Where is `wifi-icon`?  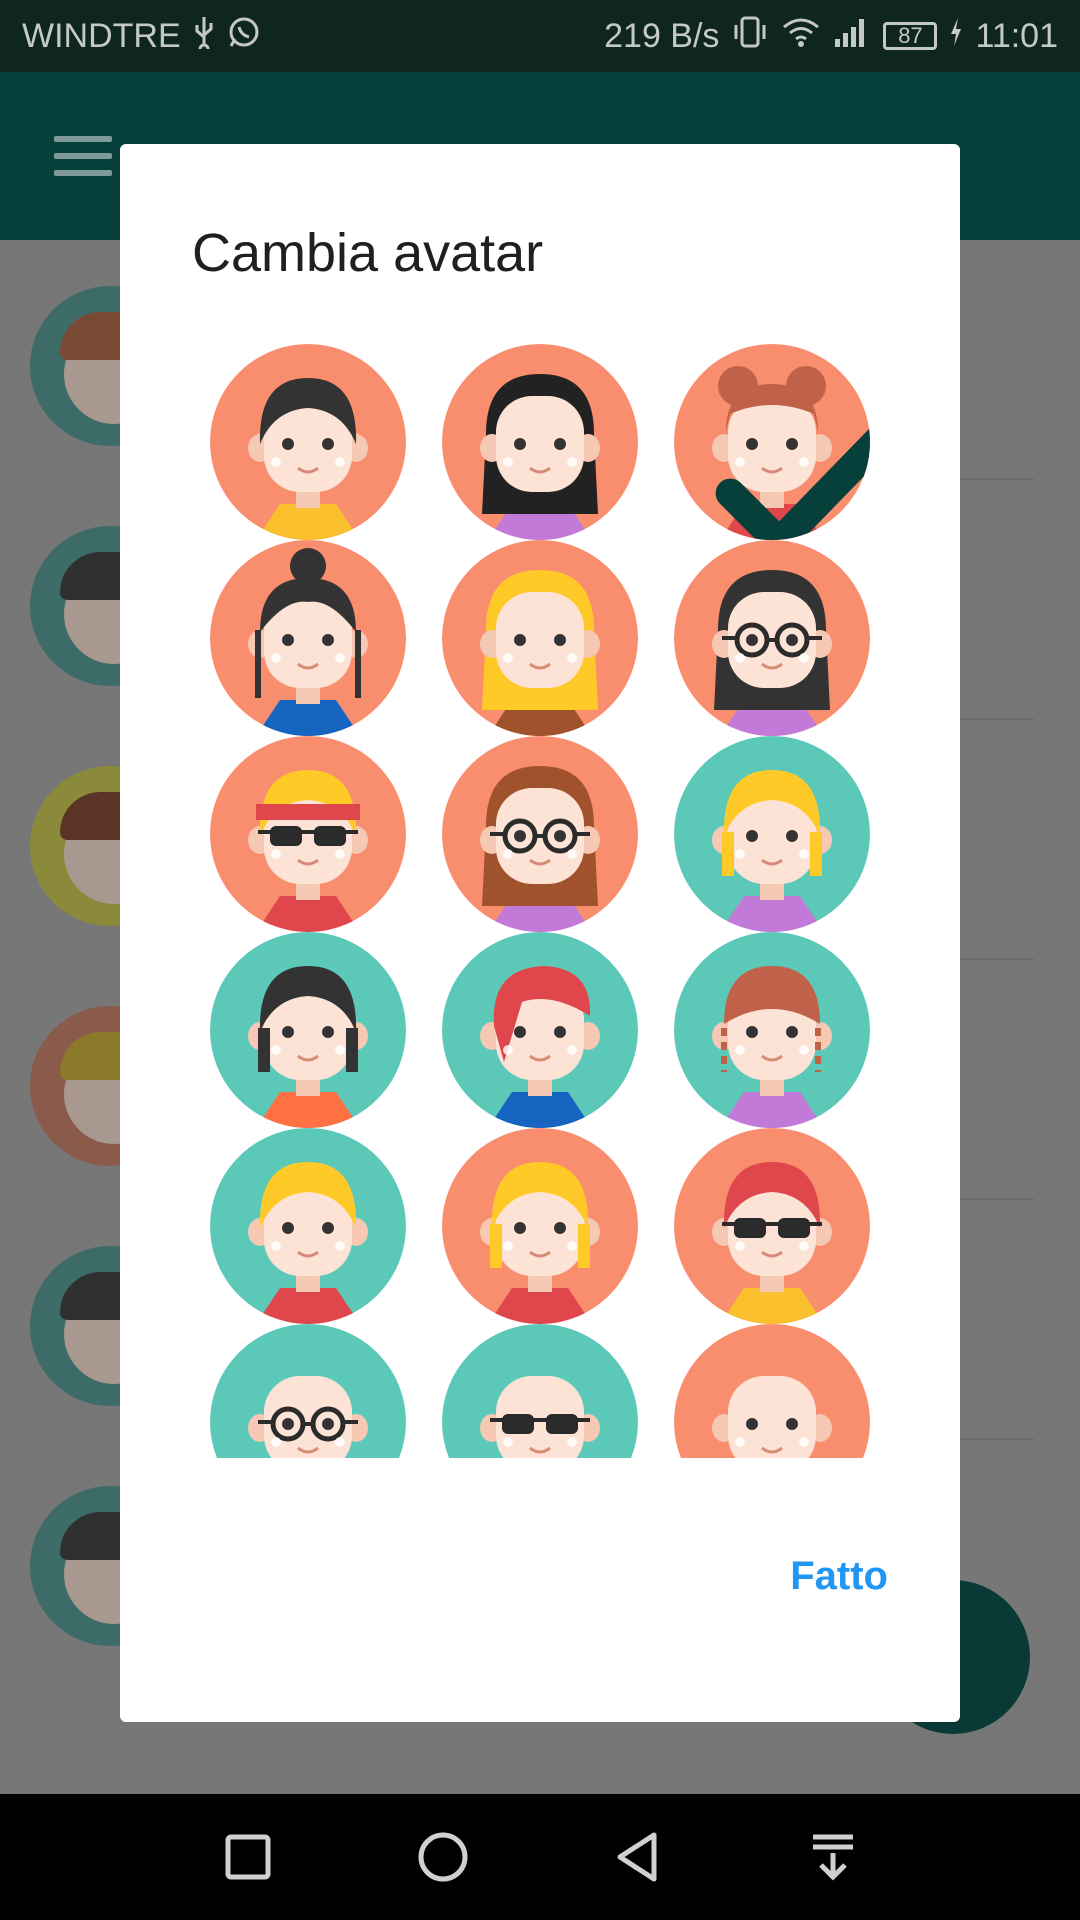
wifi-icon is located at coordinates (801, 36).